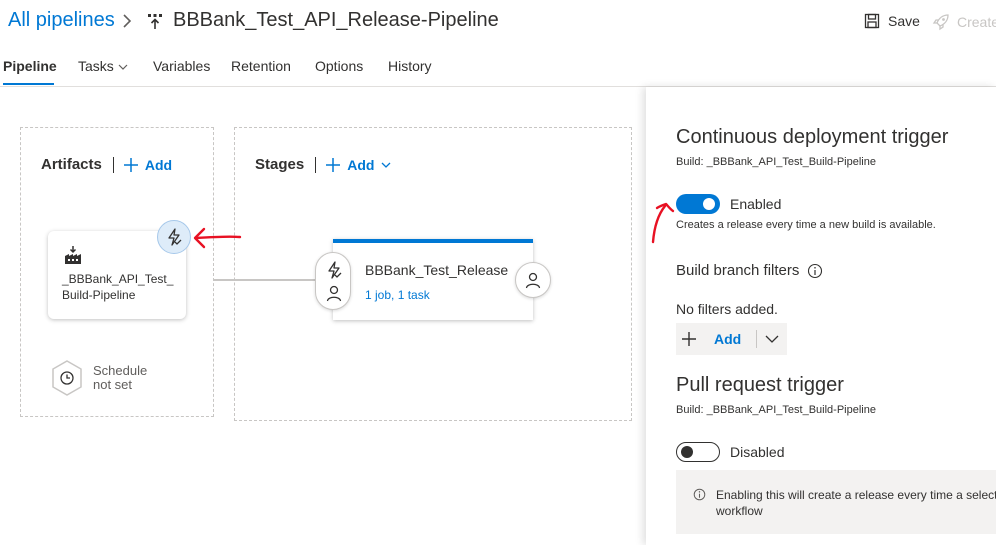 The width and height of the screenshot is (996, 545). What do you see at coordinates (940, 22) in the screenshot?
I see `rocket-icon` at bounding box center [940, 22].